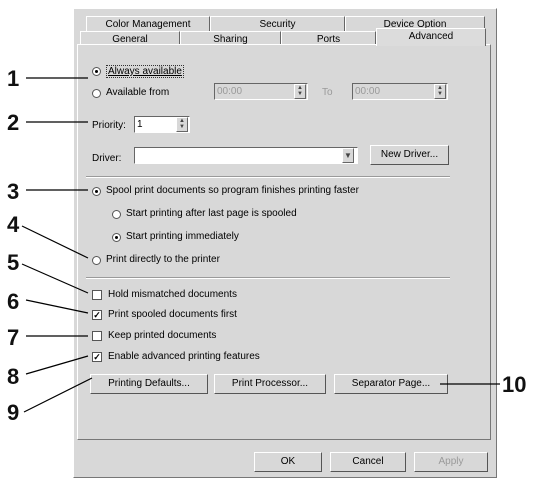 The width and height of the screenshot is (536, 483). What do you see at coordinates (514, 384) in the screenshot?
I see `callout-10: 10` at bounding box center [514, 384].